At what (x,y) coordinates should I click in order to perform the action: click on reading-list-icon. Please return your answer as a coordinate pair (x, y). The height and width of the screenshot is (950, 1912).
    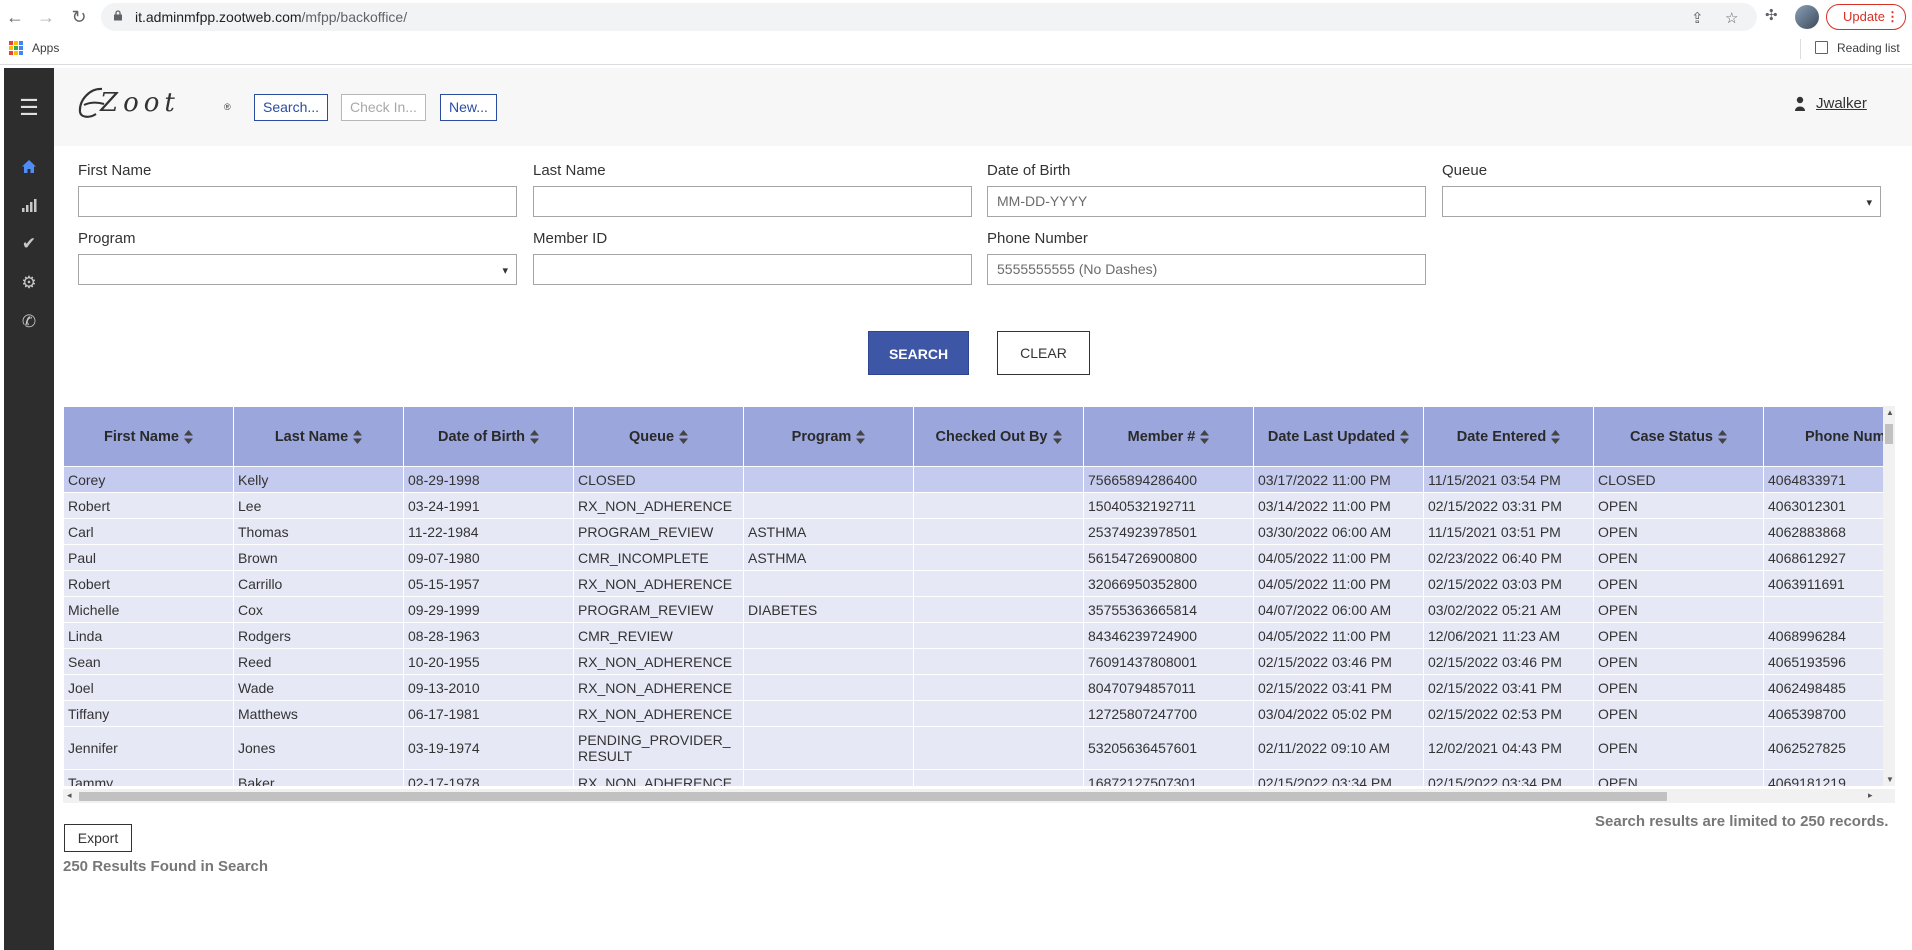
    Looking at the image, I should click on (1821, 47).